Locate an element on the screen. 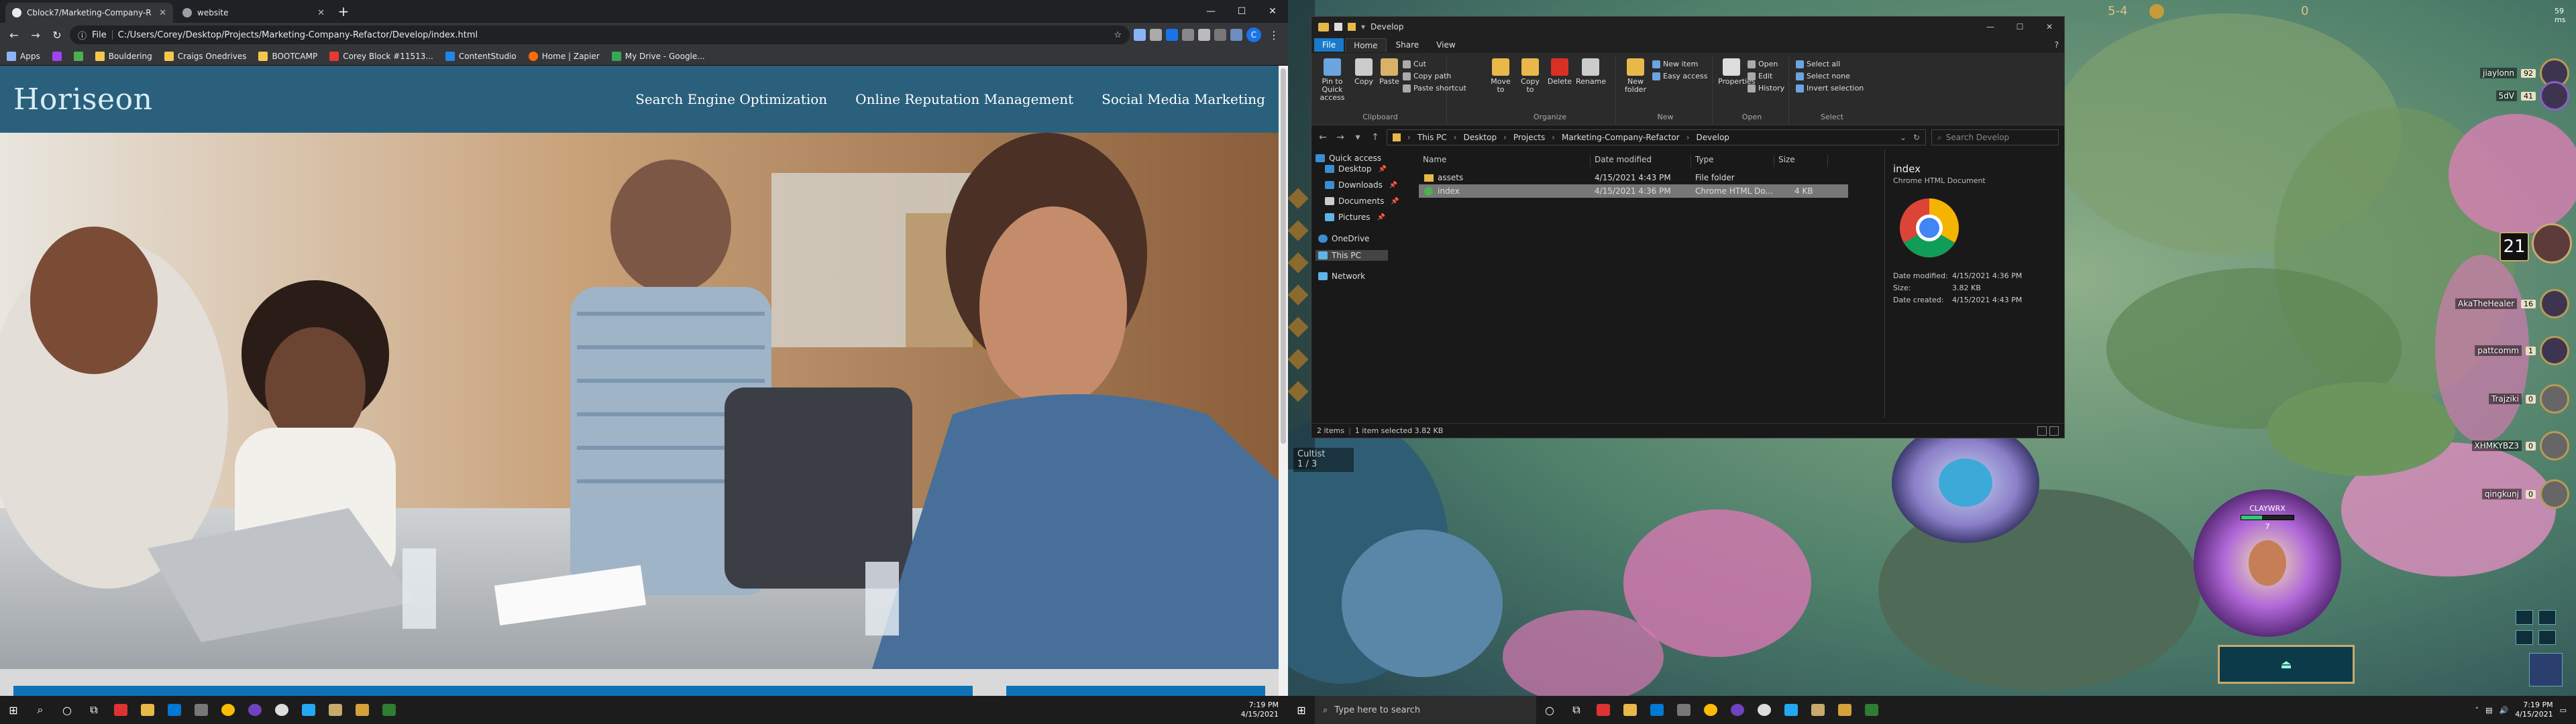 The height and width of the screenshot is (724, 2576). nav-this-pc: This PC is located at coordinates (1352, 256).